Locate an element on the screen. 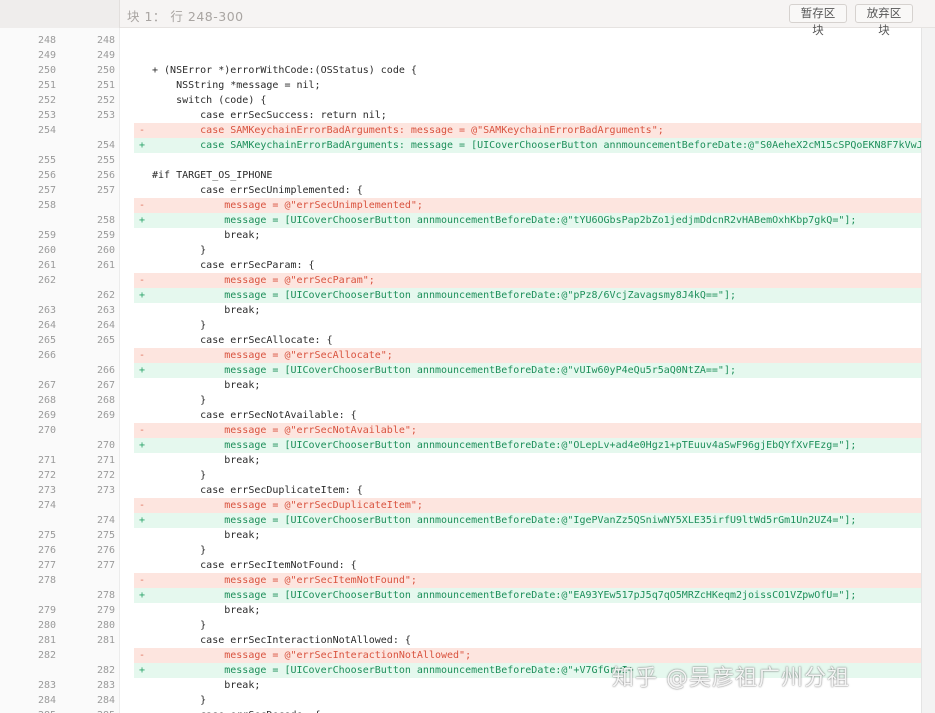 The width and height of the screenshot is (935, 713). diff-line-context: 263 263 break; is located at coordinates (460, 310).